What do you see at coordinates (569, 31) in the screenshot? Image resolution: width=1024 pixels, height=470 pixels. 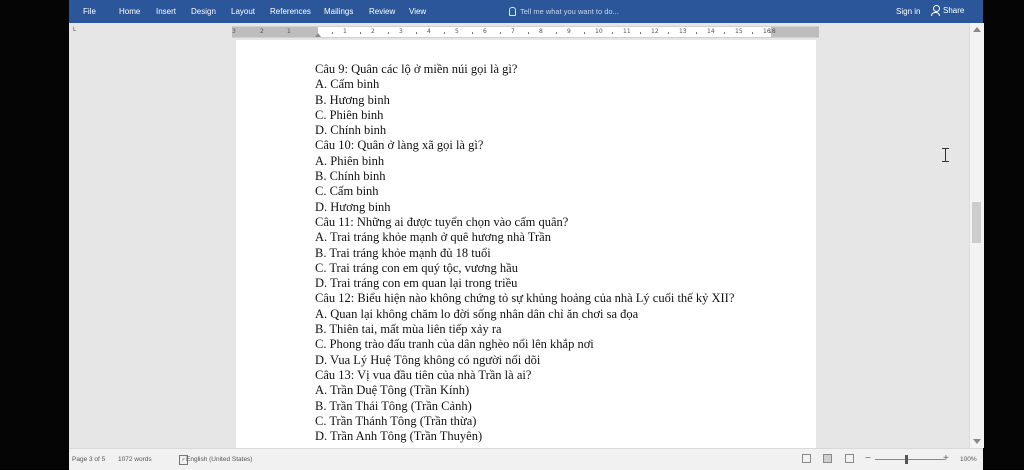 I see `ruler-number: 9` at bounding box center [569, 31].